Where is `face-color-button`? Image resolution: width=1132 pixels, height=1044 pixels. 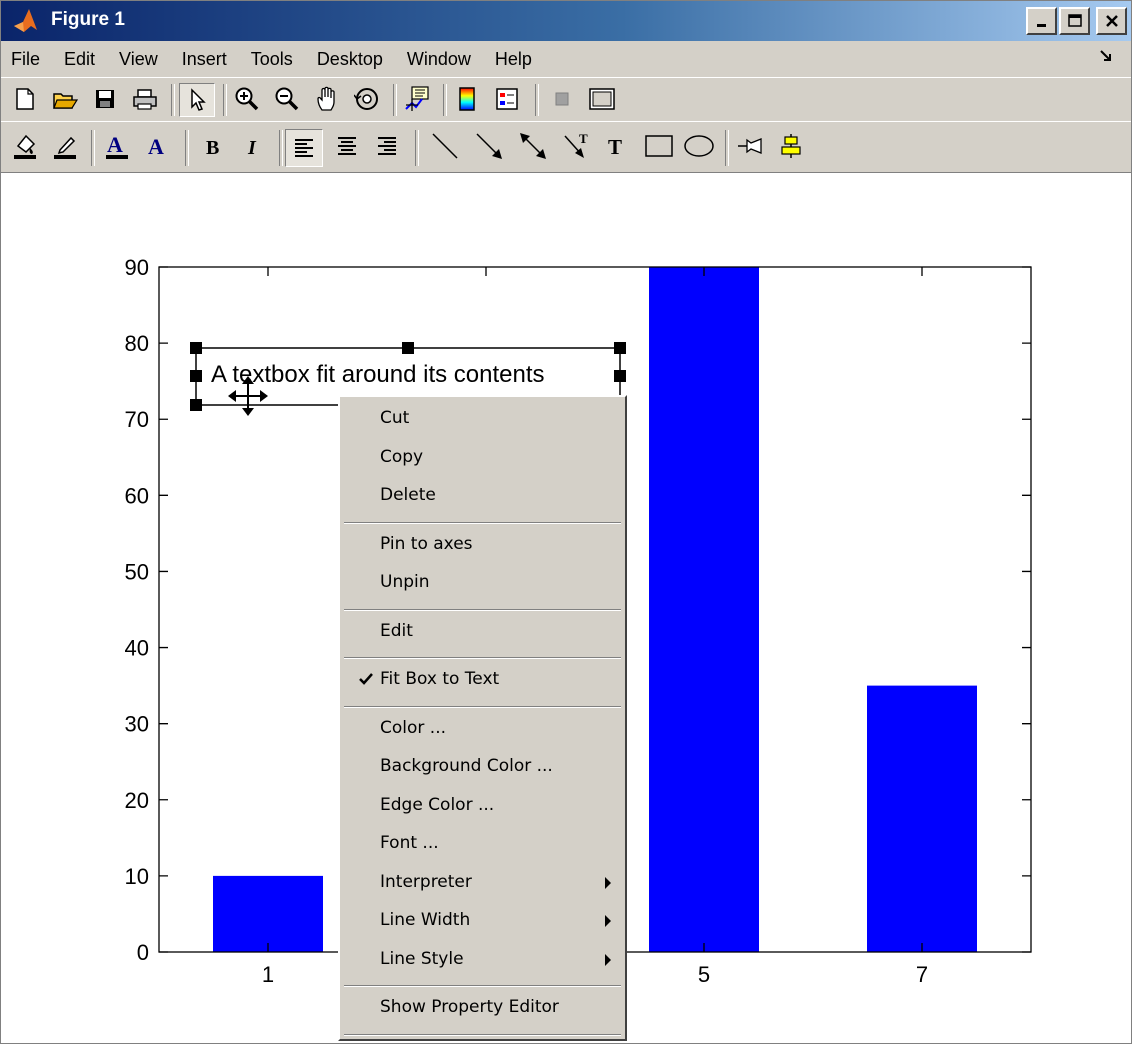 face-color-button is located at coordinates (25, 146).